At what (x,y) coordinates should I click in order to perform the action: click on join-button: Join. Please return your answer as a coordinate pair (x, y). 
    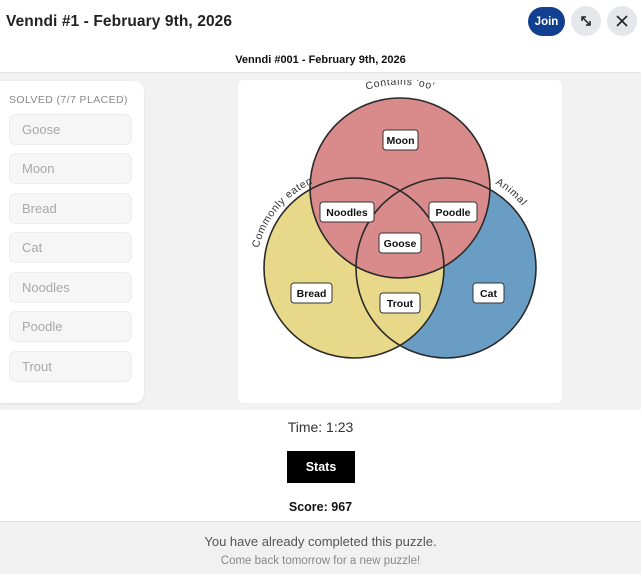
    Looking at the image, I should click on (546, 21).